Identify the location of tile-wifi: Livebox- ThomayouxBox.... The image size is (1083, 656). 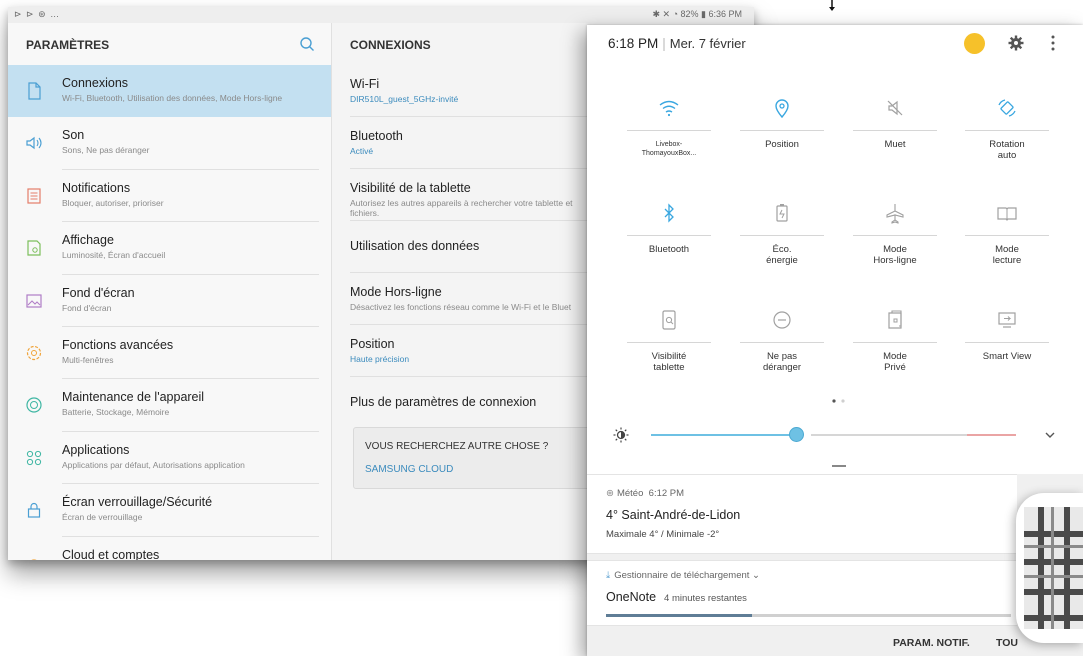
(669, 145).